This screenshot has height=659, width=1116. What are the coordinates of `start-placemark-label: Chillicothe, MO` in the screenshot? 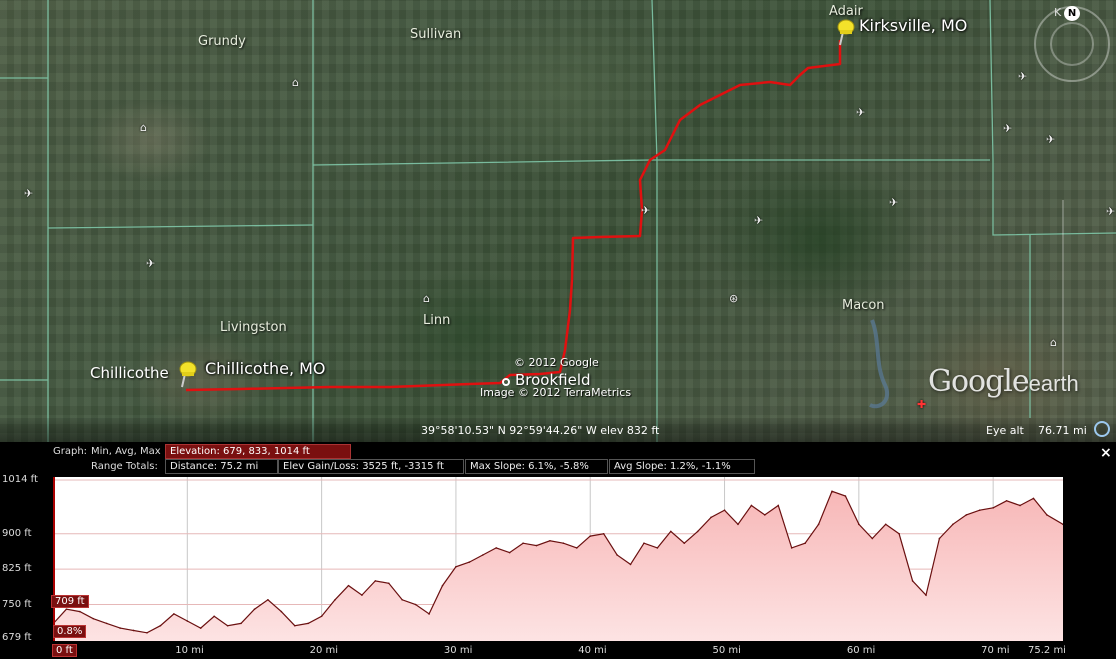 It's located at (265, 368).